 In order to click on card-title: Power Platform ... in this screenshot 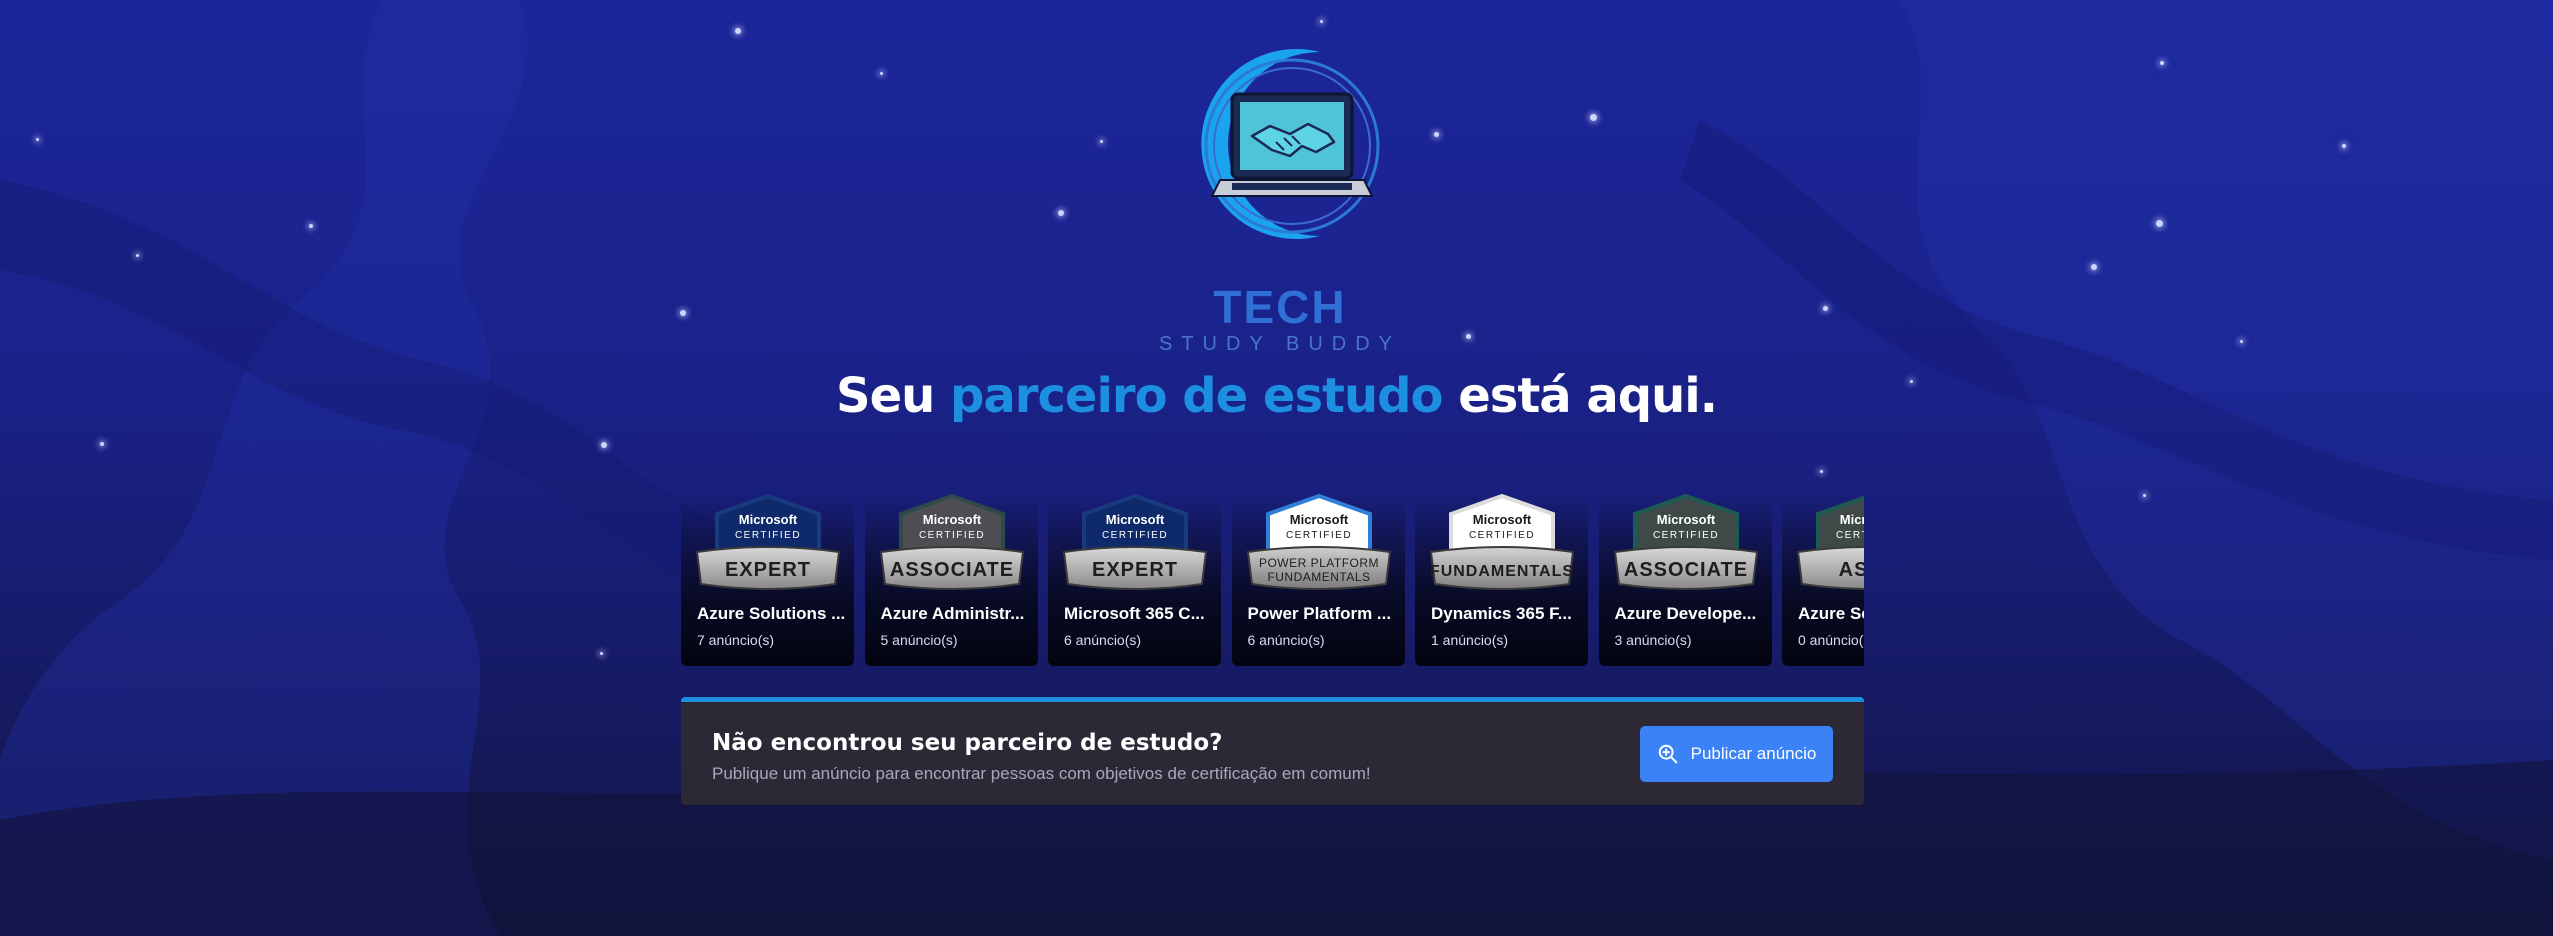, I will do `click(1319, 613)`.